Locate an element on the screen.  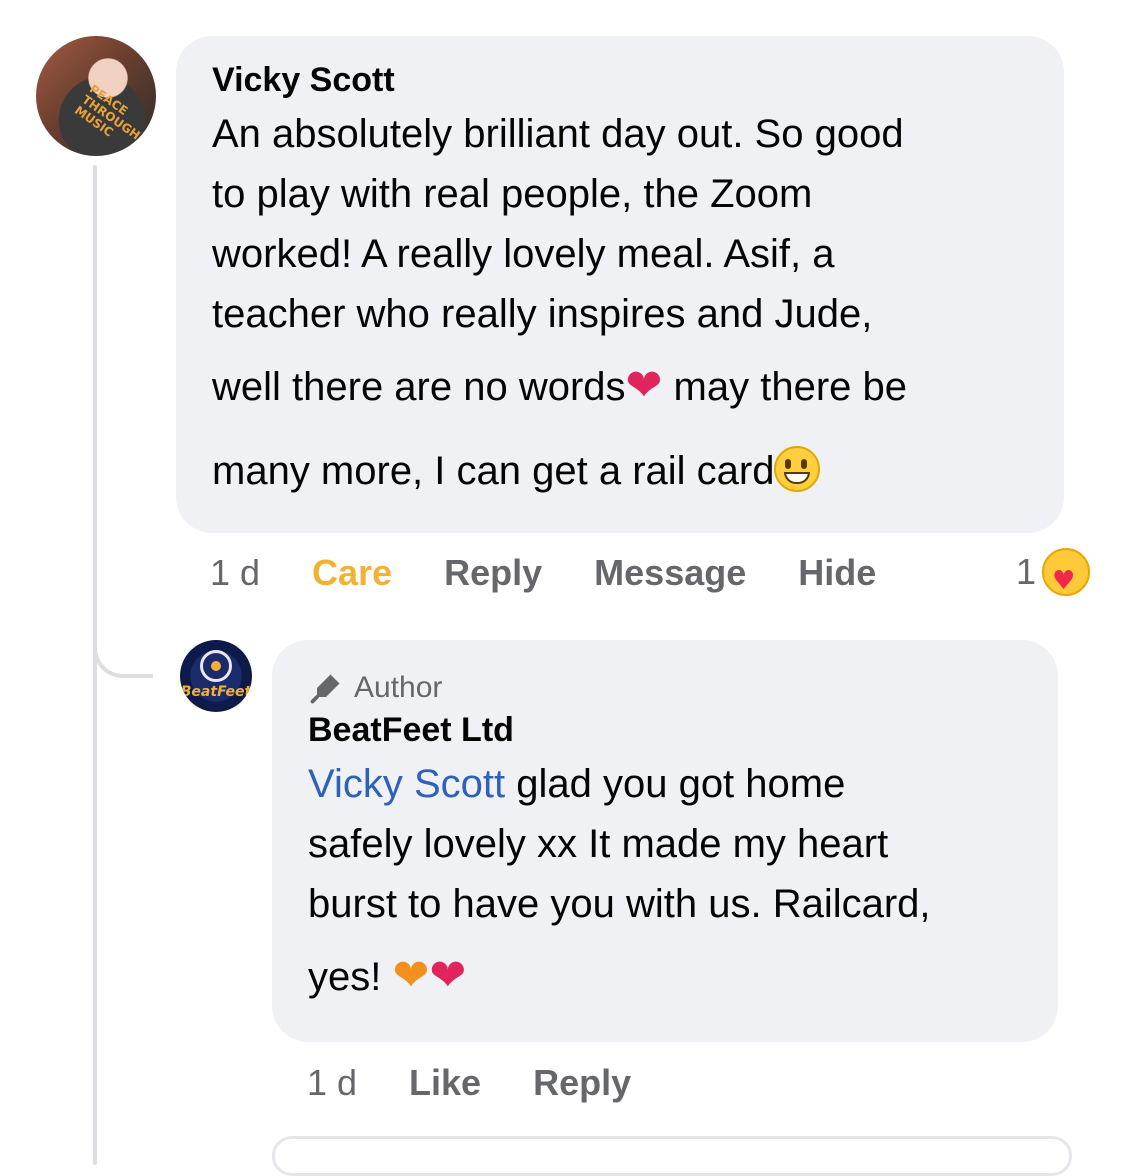
comment-line: teacher who really inspires and Jude, is located at coordinates (542, 314).